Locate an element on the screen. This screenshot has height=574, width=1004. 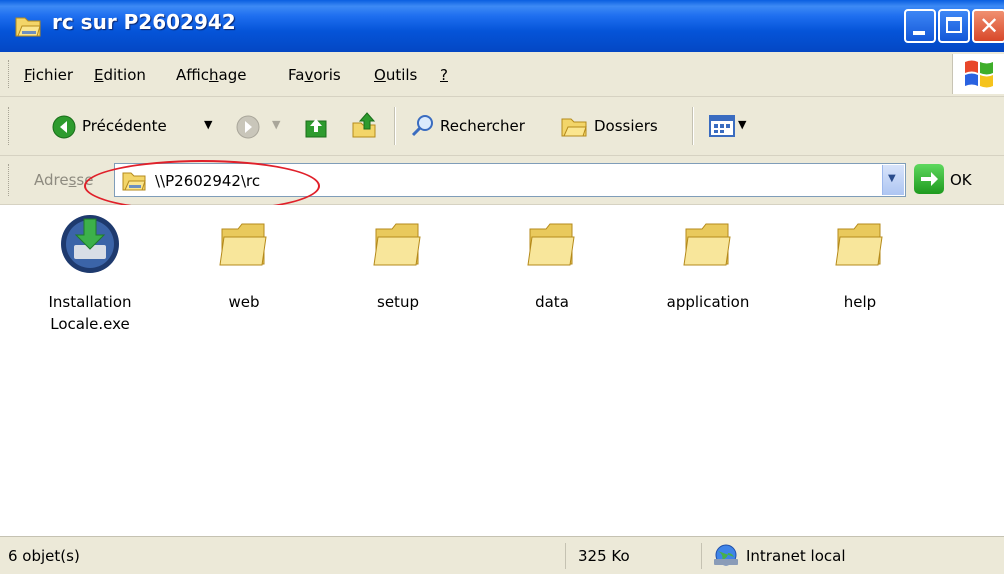
forward-dropdown-icon: ▼ is located at coordinates (276, 124).